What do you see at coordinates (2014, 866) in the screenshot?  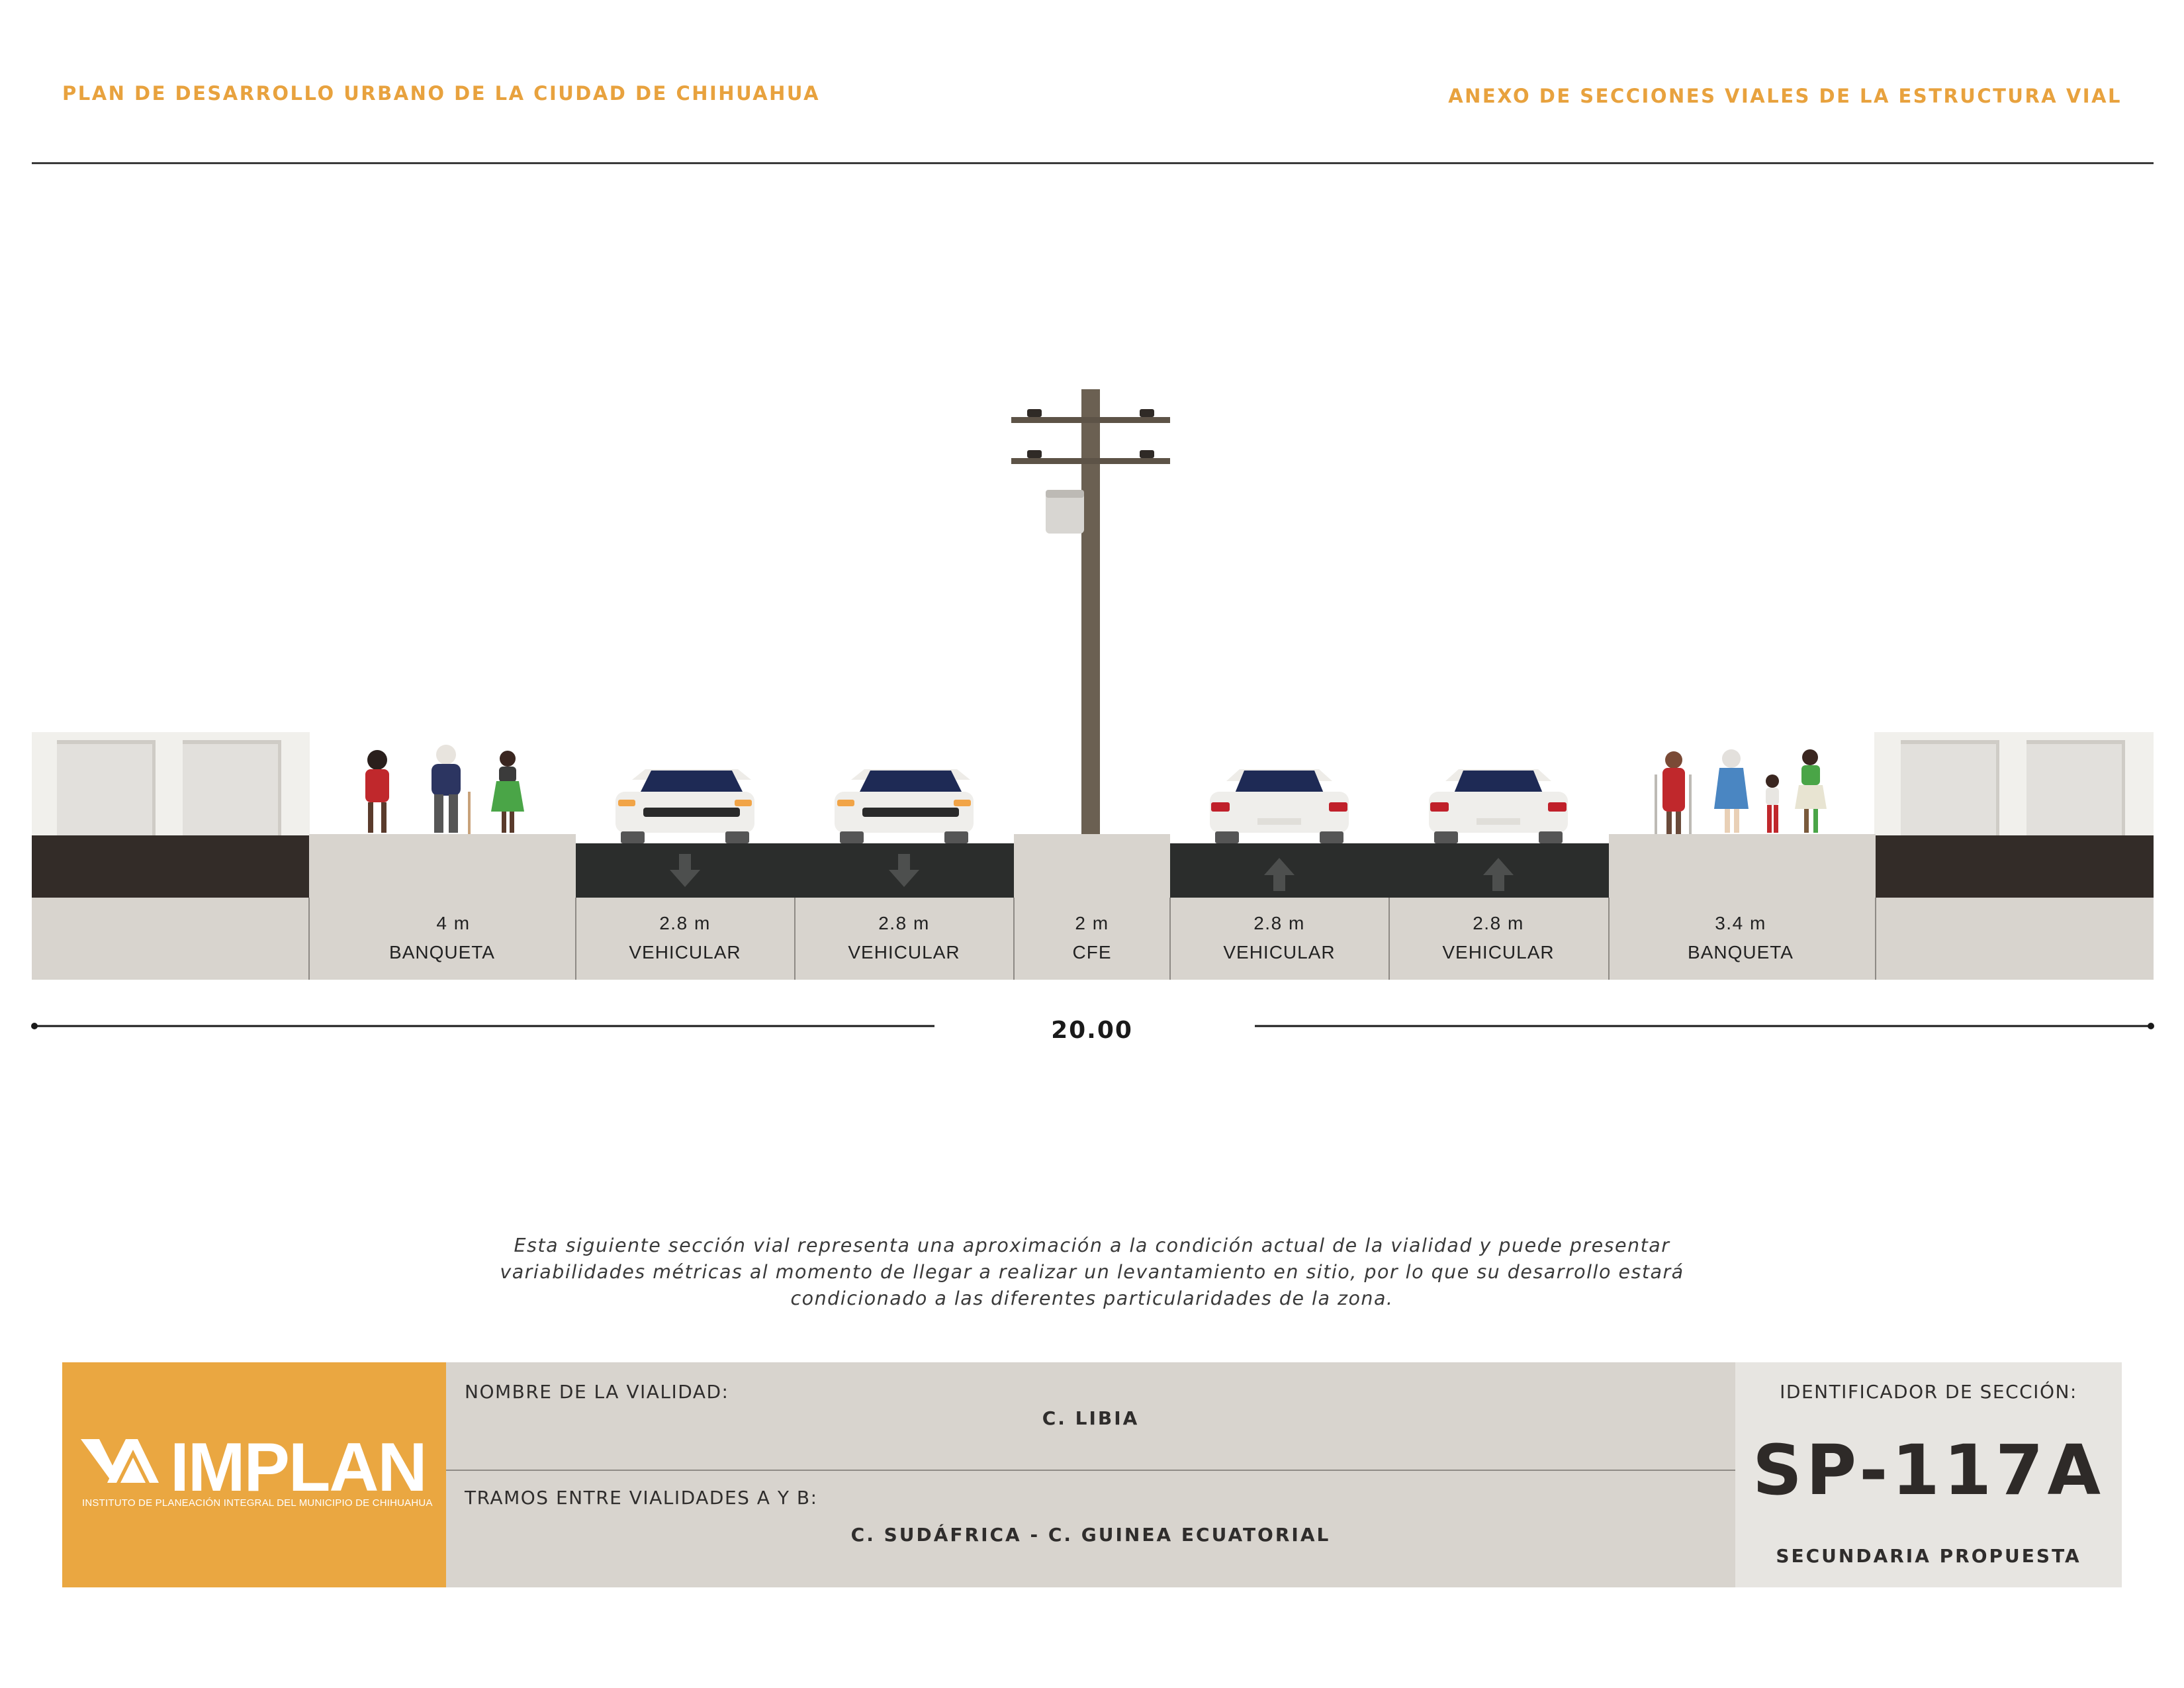 I see `right-property-band` at bounding box center [2014, 866].